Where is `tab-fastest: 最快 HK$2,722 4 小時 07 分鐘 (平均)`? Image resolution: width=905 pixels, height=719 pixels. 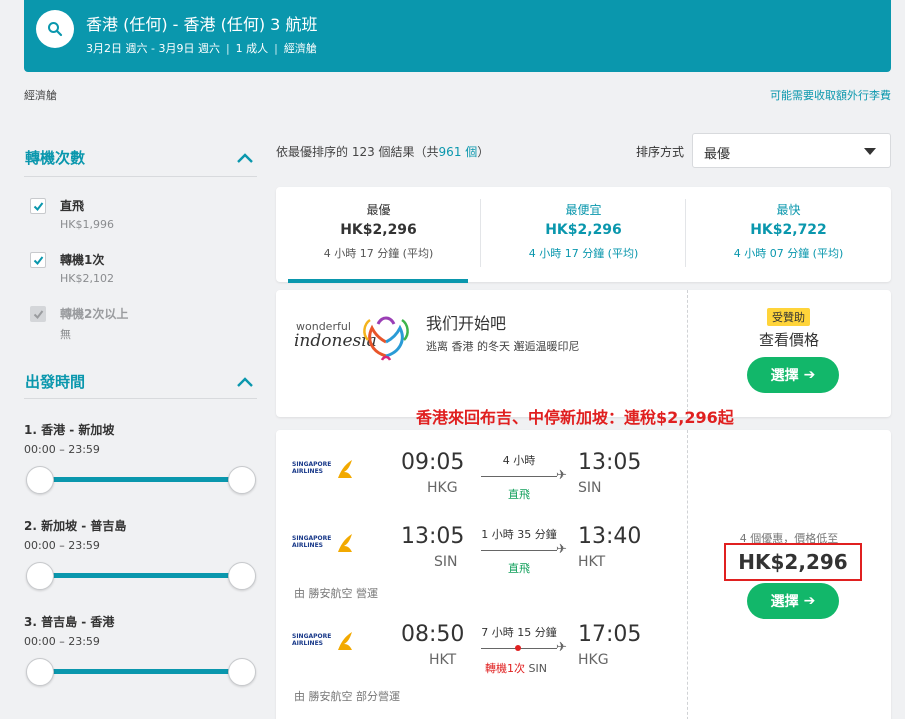 tab-fastest: 最快 HK$2,722 4 小時 07 分鐘 (平均) is located at coordinates (788, 234).